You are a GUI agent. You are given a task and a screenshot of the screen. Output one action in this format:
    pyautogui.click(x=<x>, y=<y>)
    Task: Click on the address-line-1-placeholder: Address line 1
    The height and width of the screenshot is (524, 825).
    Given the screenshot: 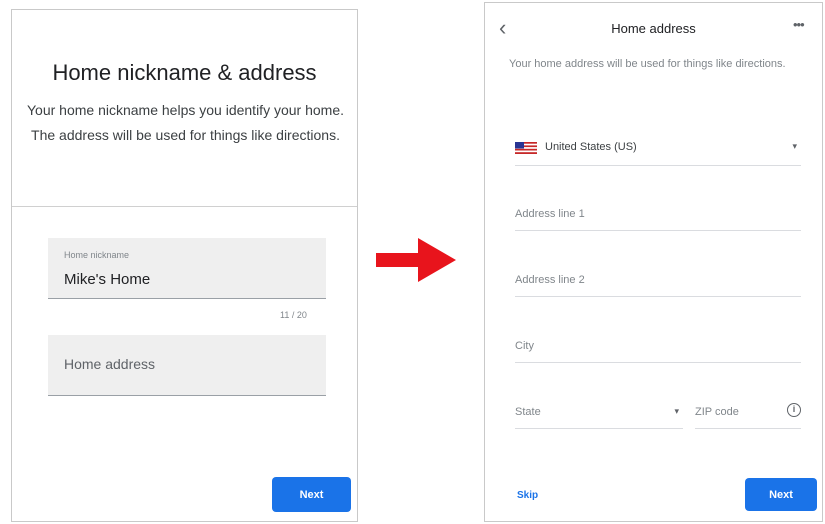 What is the action you would take?
    pyautogui.click(x=550, y=214)
    